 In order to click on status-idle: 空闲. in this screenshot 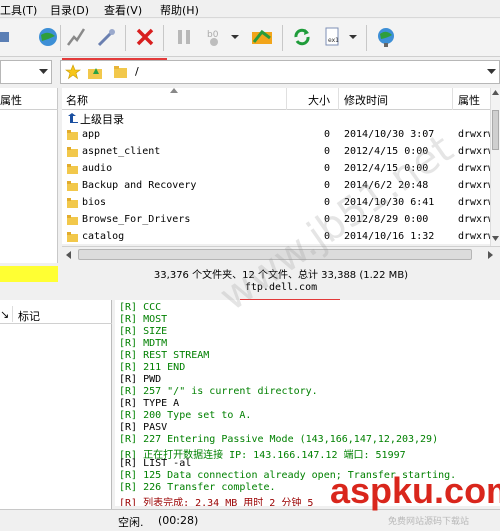, I will do `click(131, 522)`.